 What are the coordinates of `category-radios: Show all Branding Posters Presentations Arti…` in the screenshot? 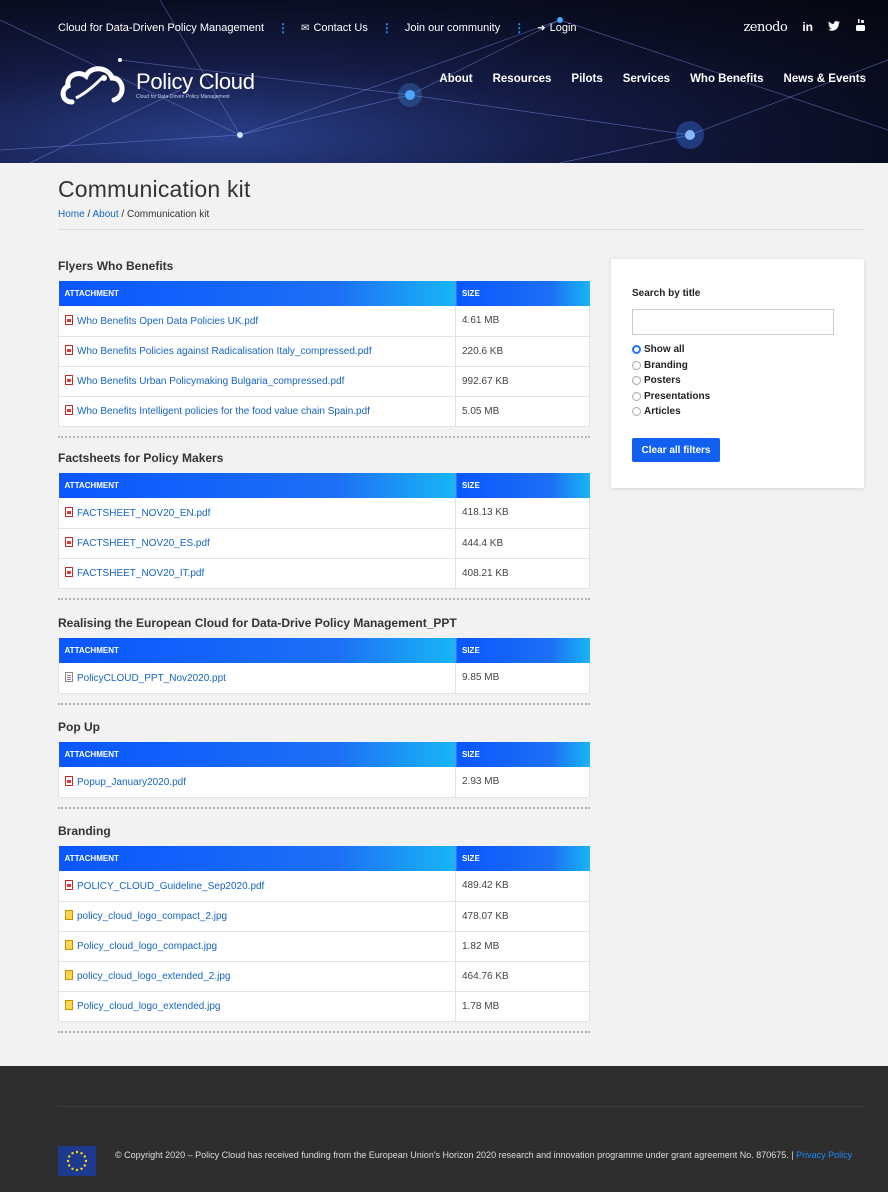 It's located at (671, 381).